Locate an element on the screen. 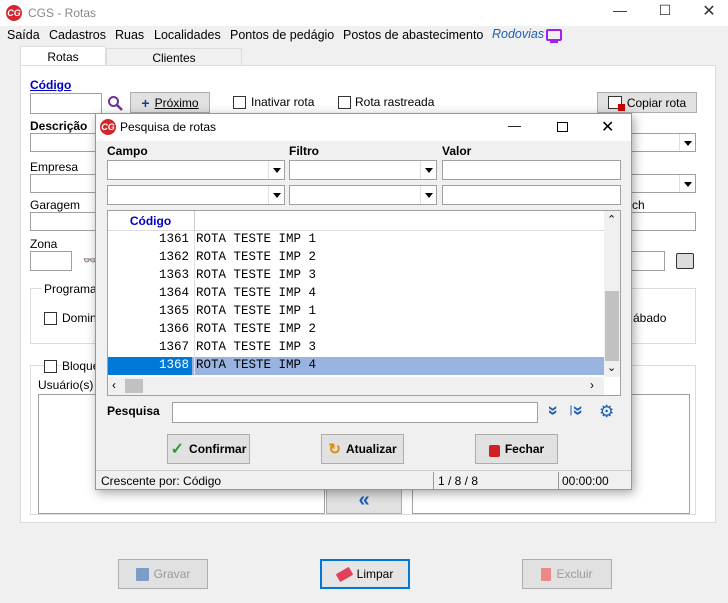 The width and height of the screenshot is (728, 603). rastreada-label: Rota rastreada is located at coordinates (395, 102).